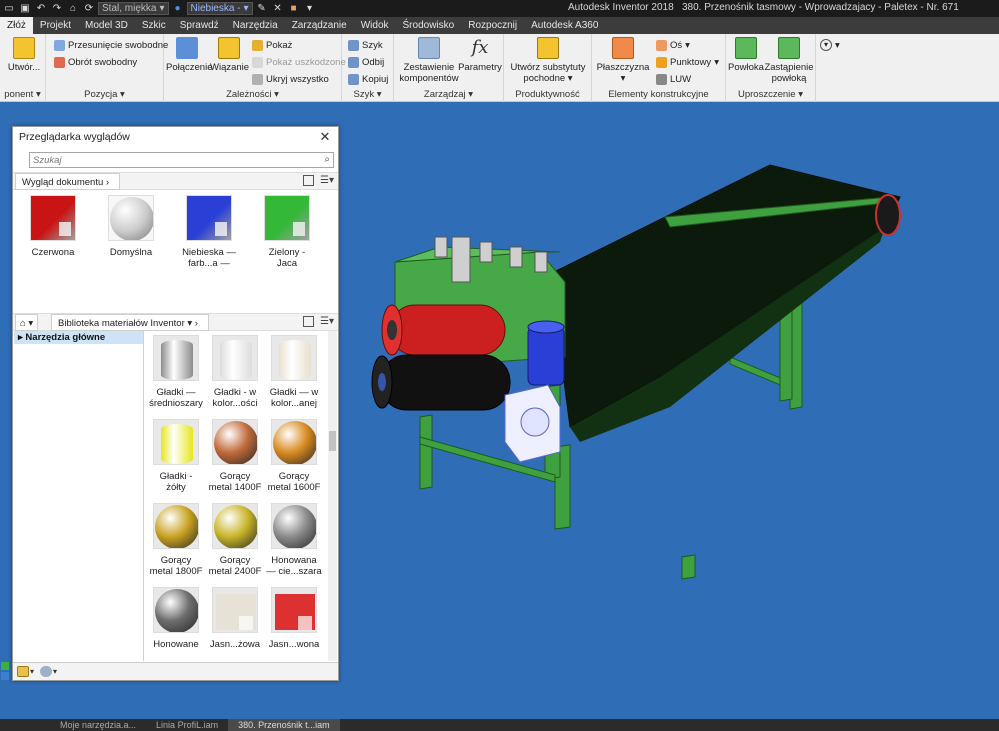  I want to click on new-icon: ▭, so click(9, 8).